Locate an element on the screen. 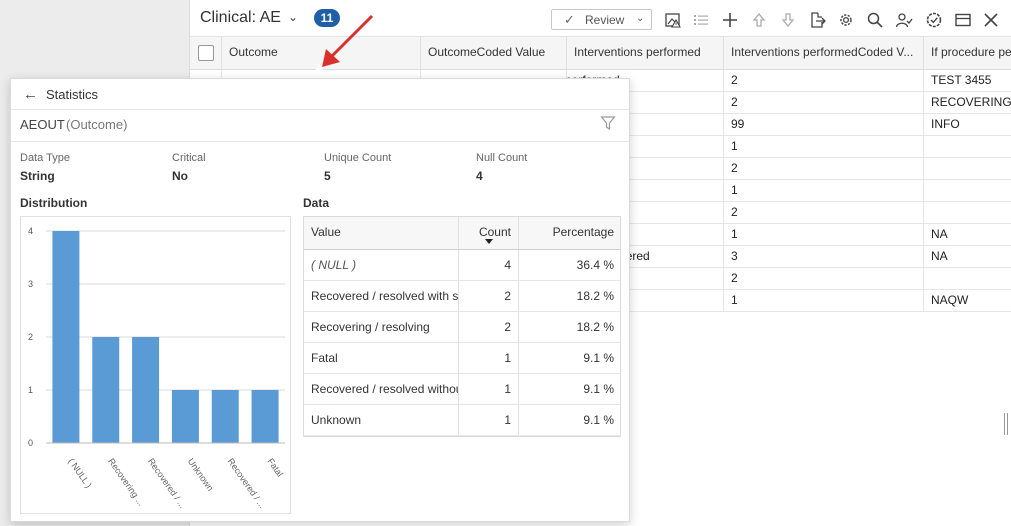 The width and height of the screenshot is (1011, 526). meta-value-null-count: 4 is located at coordinates (479, 176).